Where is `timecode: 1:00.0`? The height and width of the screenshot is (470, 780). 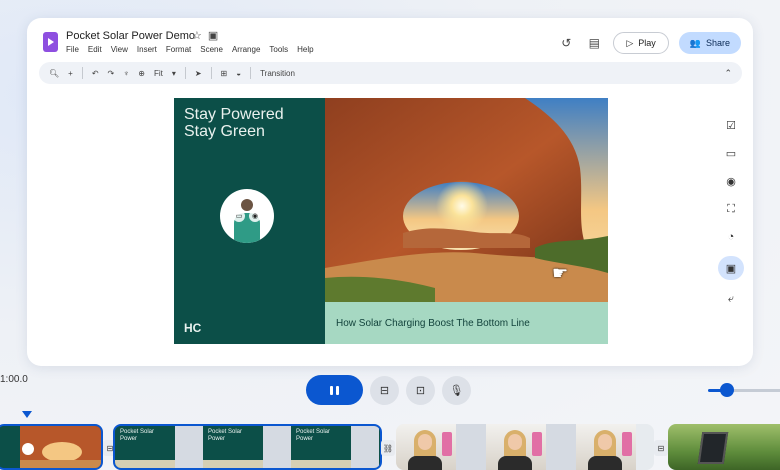
timecode: 1:00.0 is located at coordinates (14, 379).